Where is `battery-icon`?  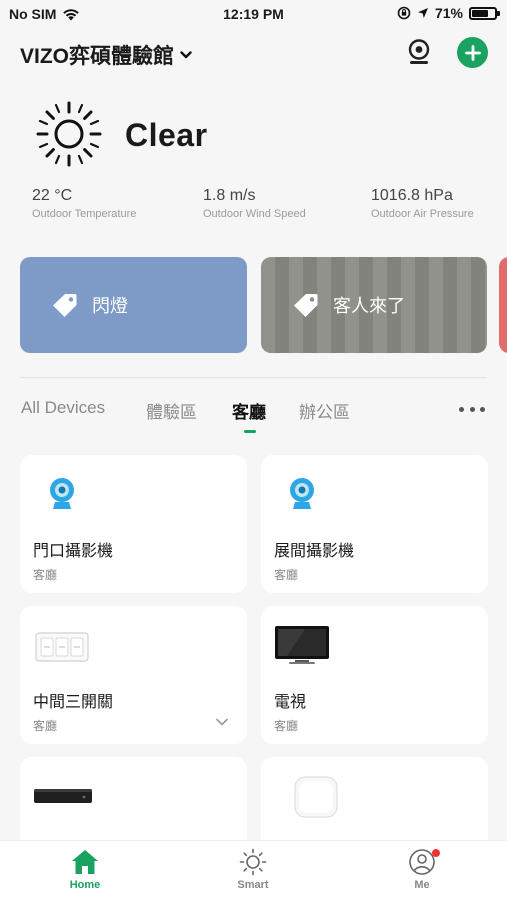 battery-icon is located at coordinates (484, 13).